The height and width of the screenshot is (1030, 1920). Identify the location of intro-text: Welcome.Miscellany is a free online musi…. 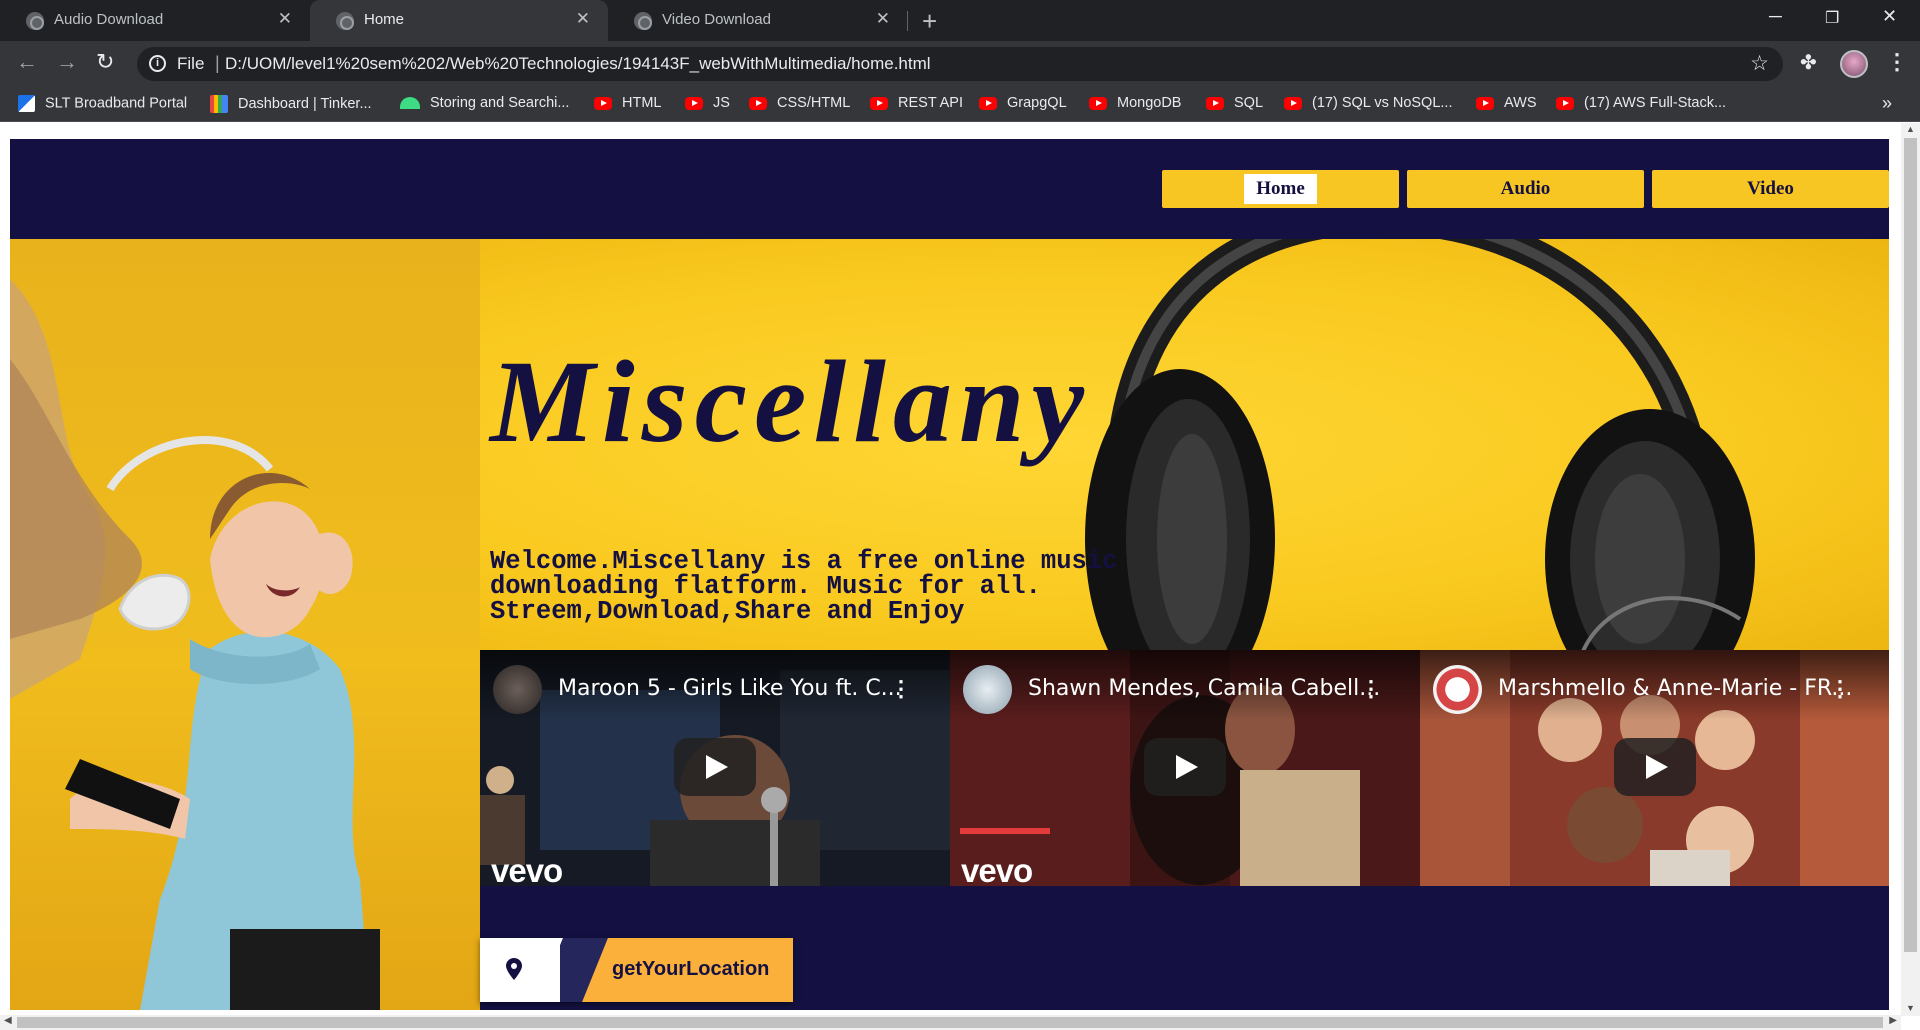
(820, 586).